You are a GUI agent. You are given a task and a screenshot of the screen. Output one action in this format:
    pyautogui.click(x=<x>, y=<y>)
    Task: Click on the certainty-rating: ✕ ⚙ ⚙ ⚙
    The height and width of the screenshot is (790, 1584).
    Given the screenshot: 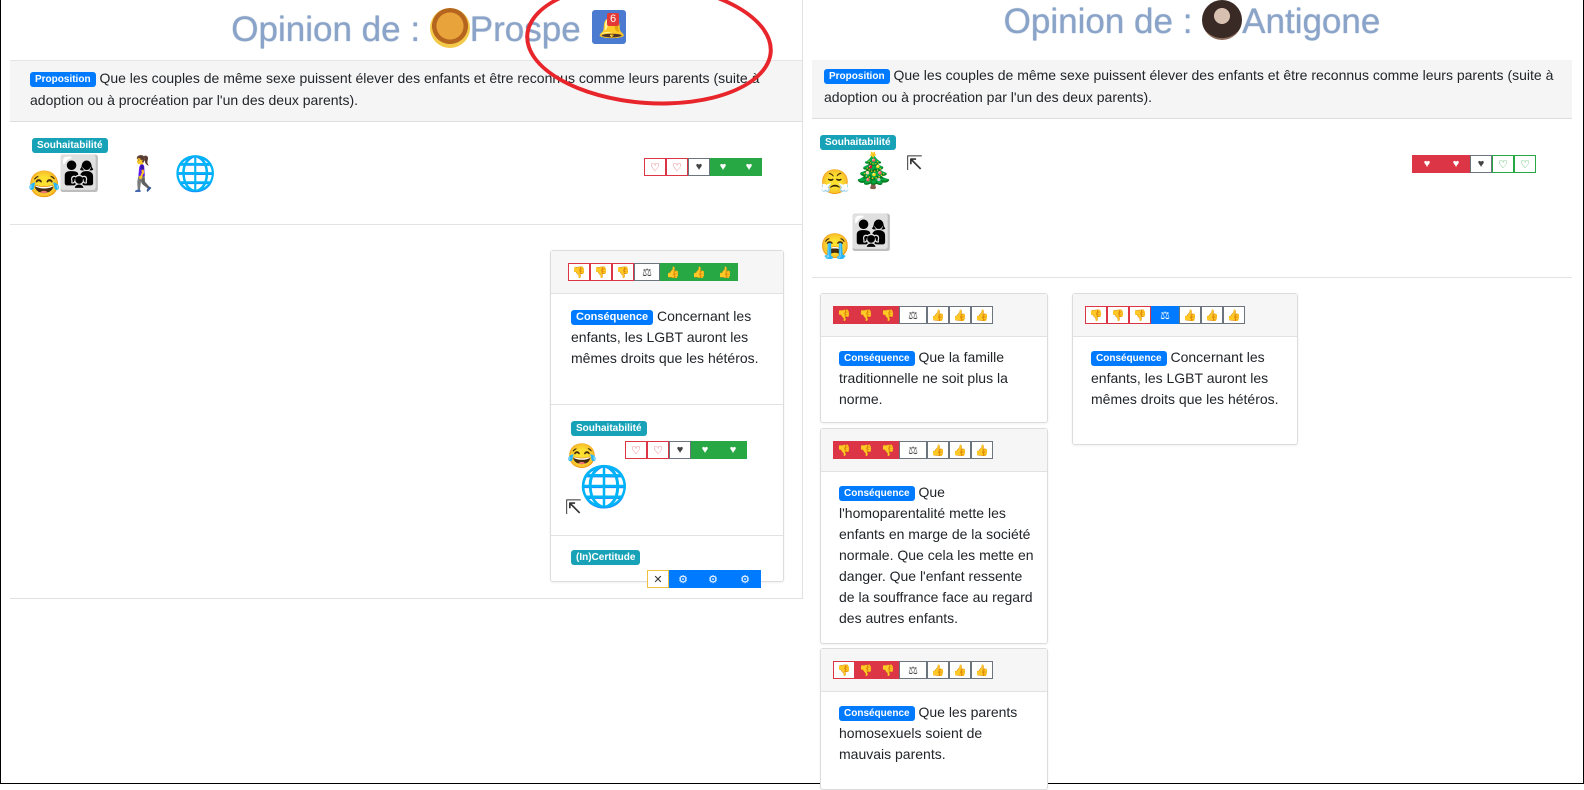 What is the action you would take?
    pyautogui.click(x=704, y=579)
    